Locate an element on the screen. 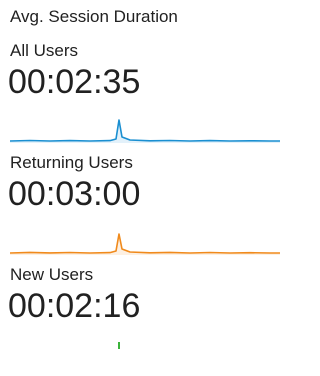 This screenshot has width=320, height=376. sparkline-area is located at coordinates (145, 131).